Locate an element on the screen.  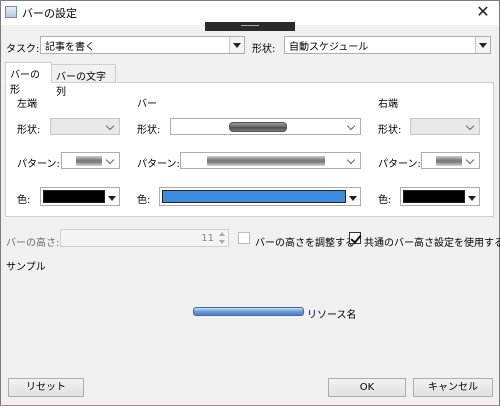
left-end-color-label: 色: is located at coordinates (24, 200).